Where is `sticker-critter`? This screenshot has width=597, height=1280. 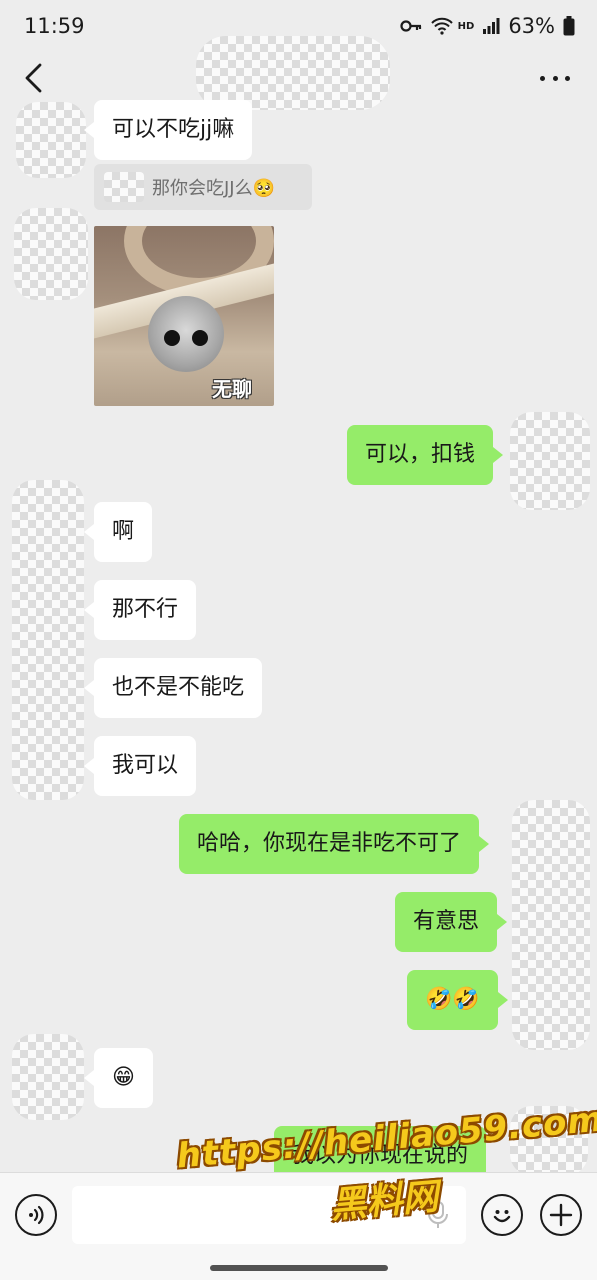
sticker-critter is located at coordinates (186, 334).